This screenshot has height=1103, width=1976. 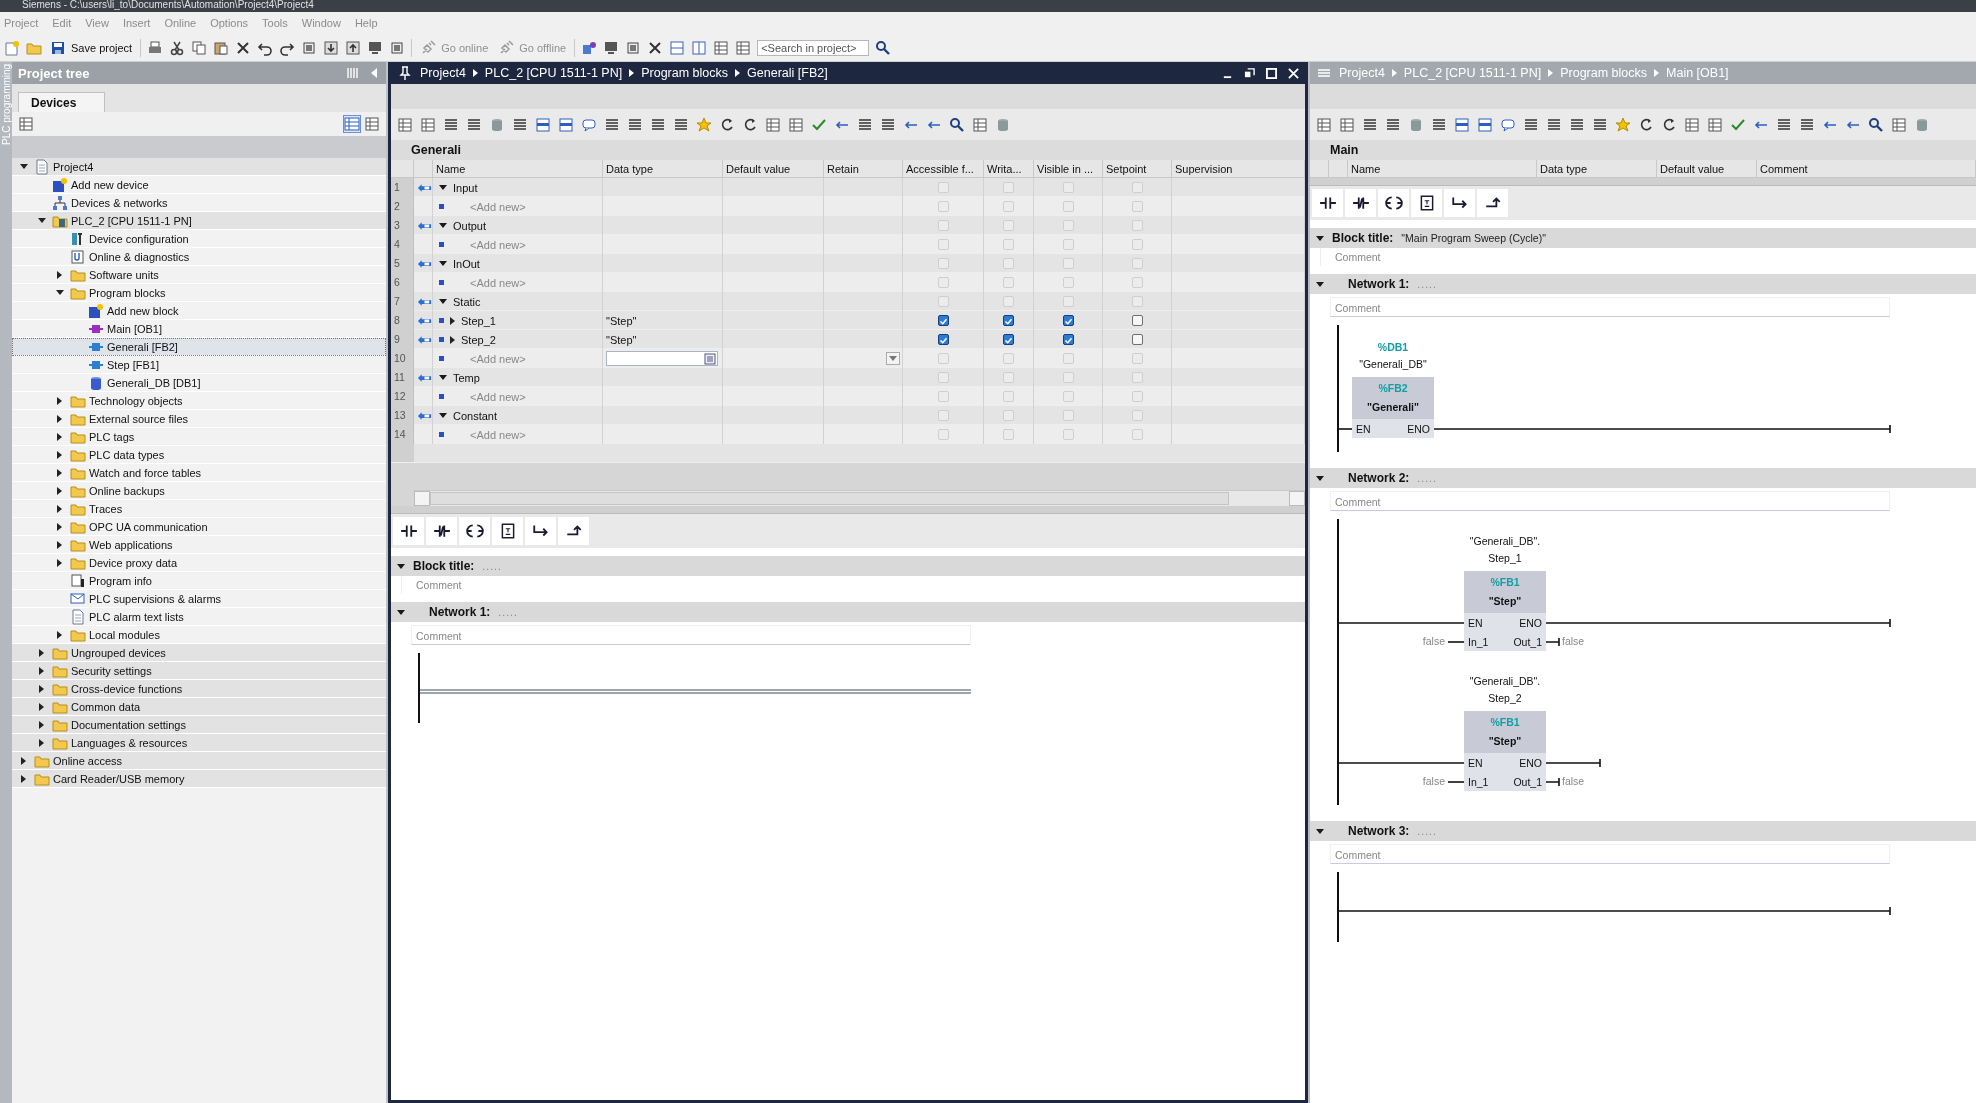 I want to click on tree-item: Documentation settings, so click(x=199, y=725).